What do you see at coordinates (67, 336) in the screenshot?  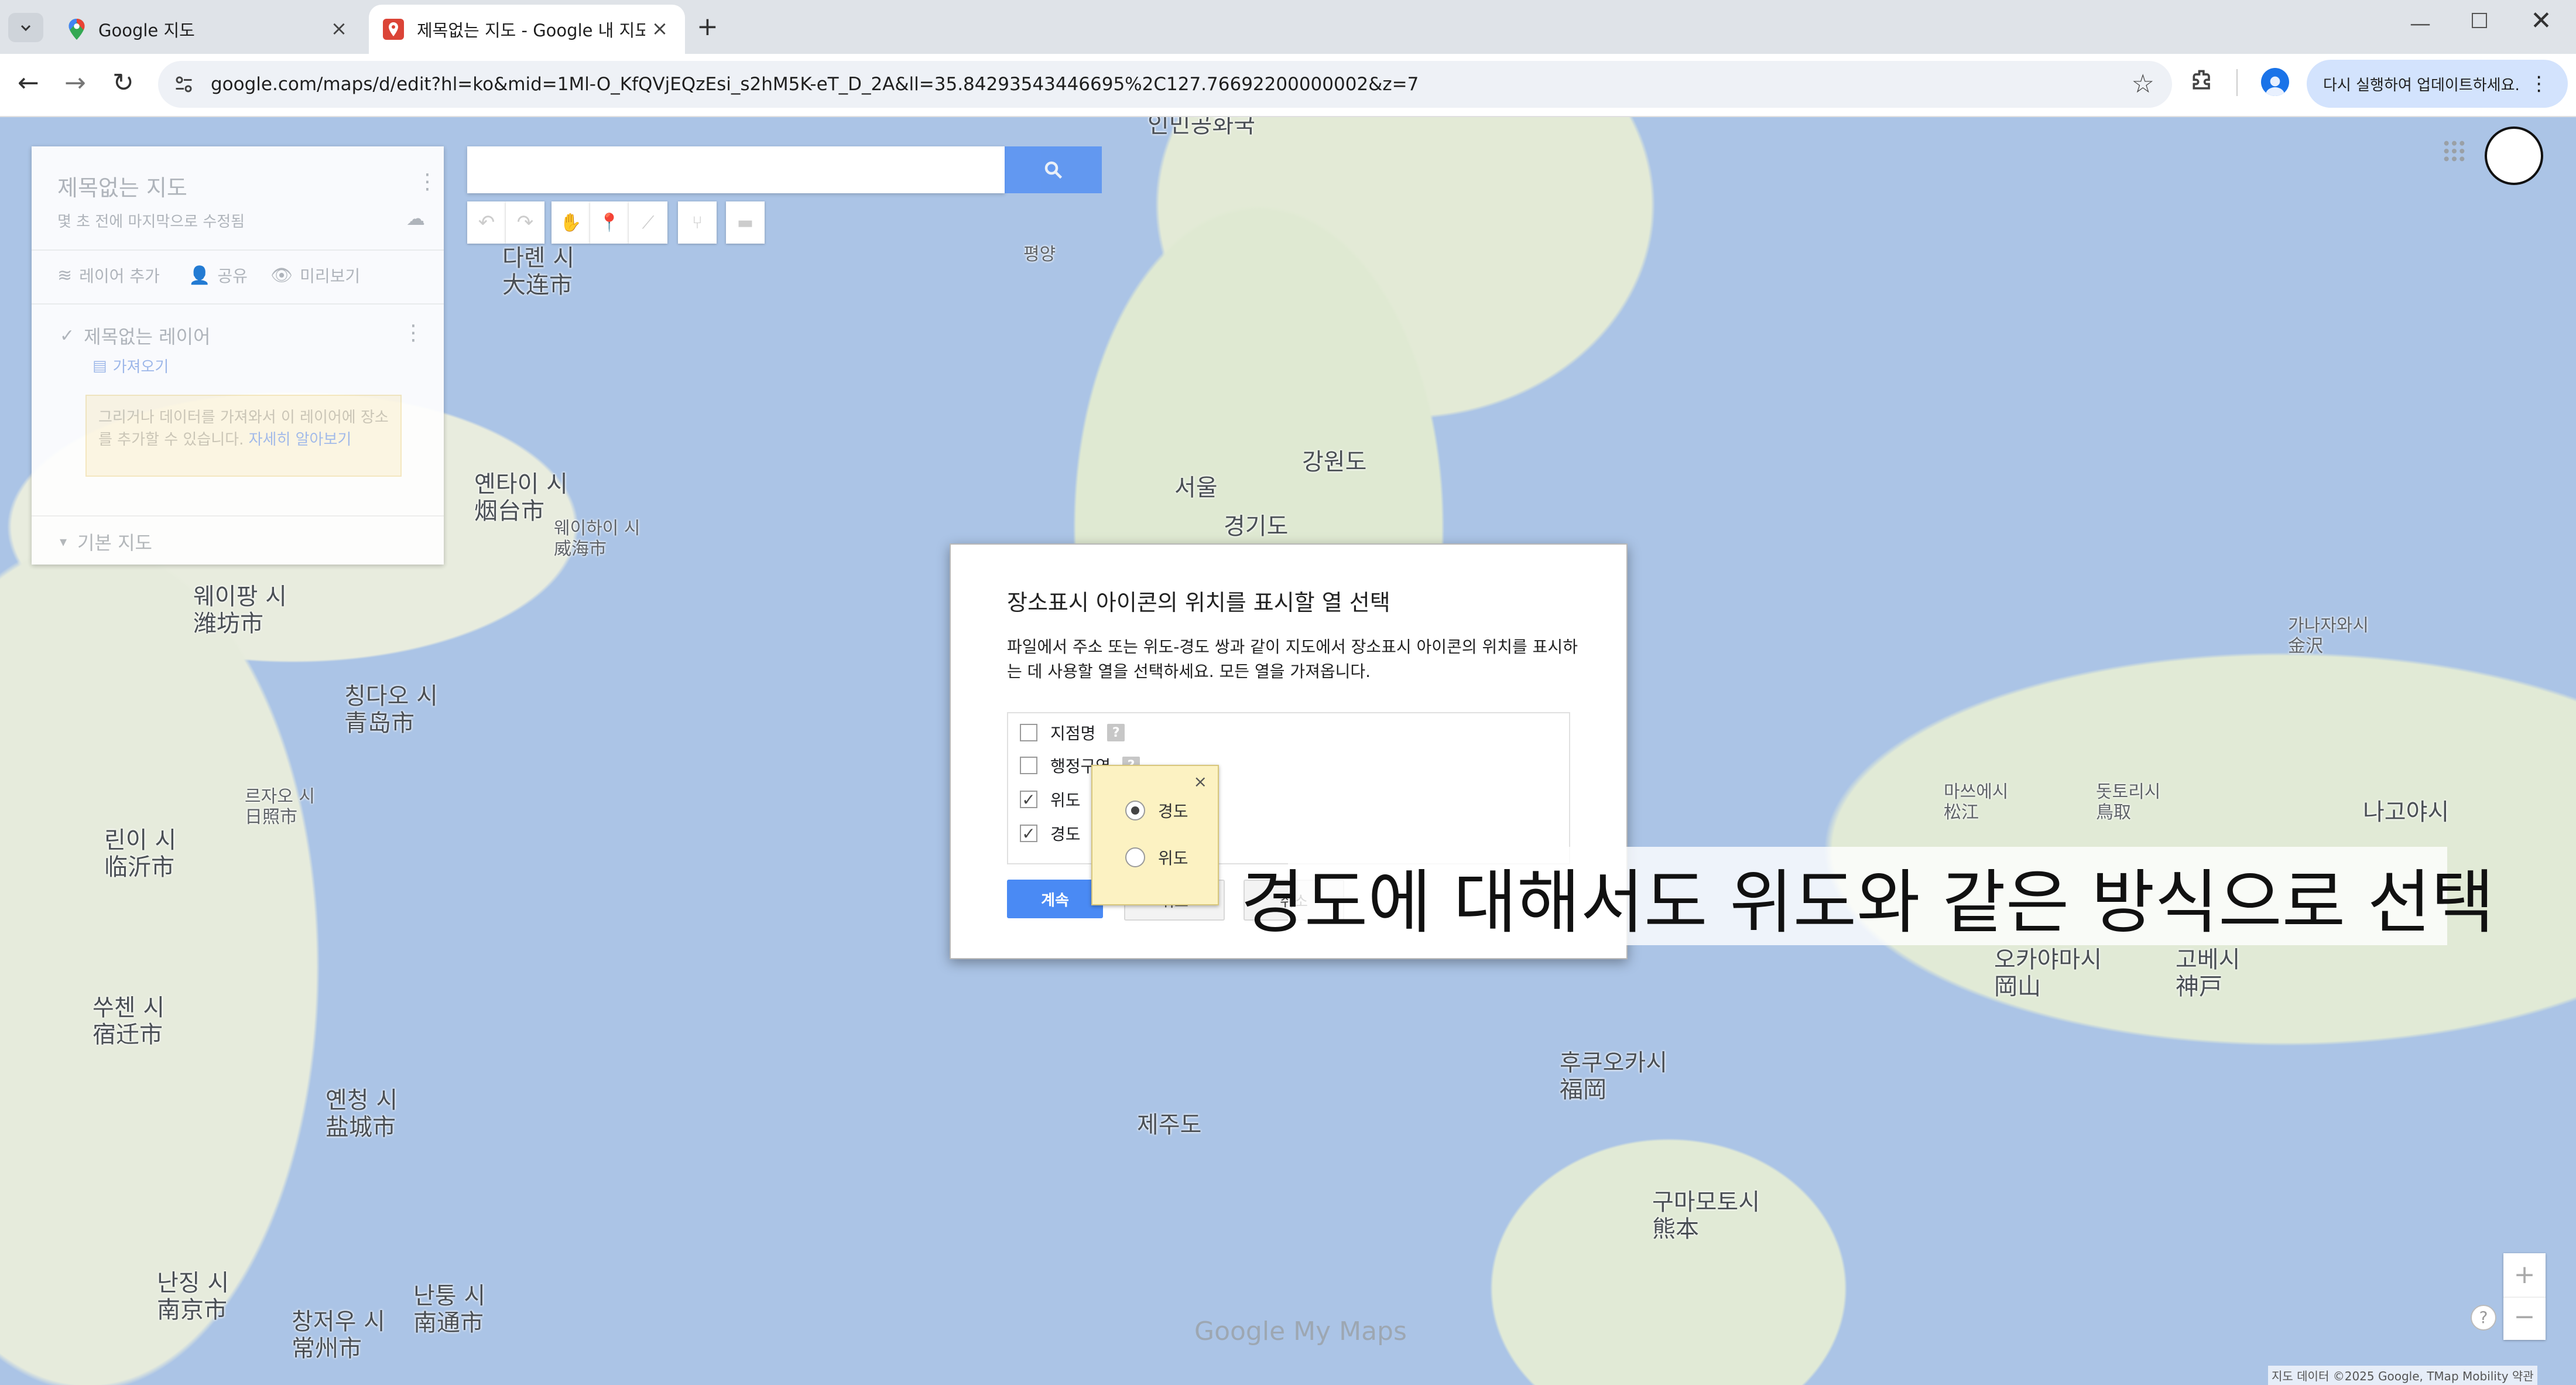 I see `layer-checkbox-icon: ✓` at bounding box center [67, 336].